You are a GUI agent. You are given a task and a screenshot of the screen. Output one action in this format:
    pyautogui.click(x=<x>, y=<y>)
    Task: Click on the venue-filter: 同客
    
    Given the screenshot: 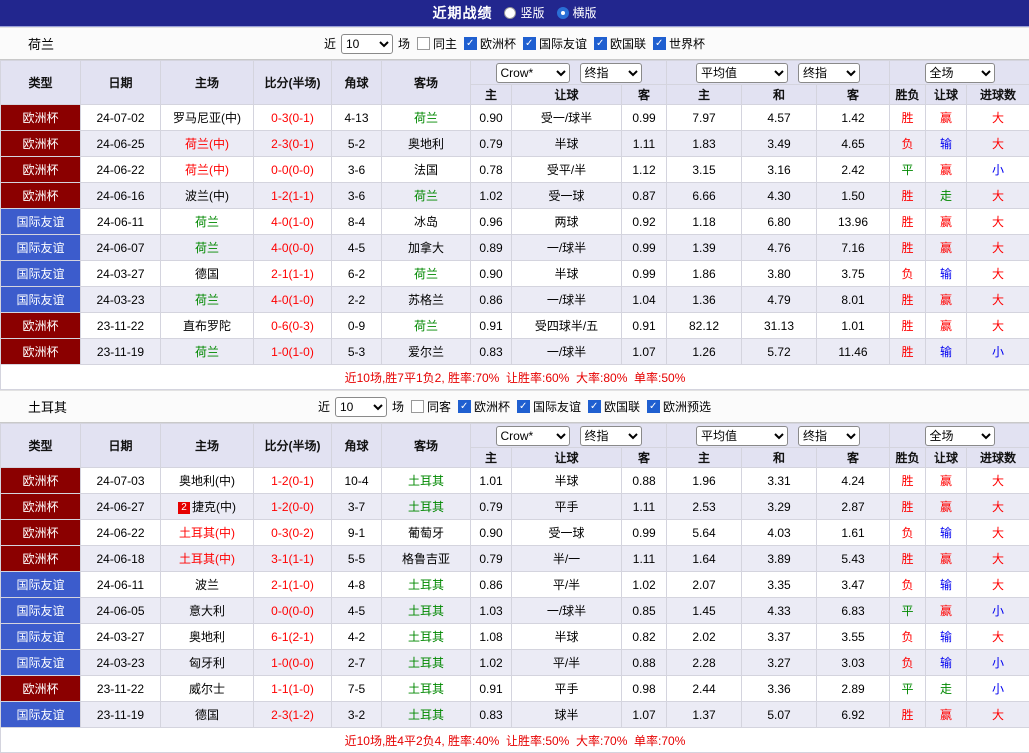 What is the action you would take?
    pyautogui.click(x=431, y=406)
    